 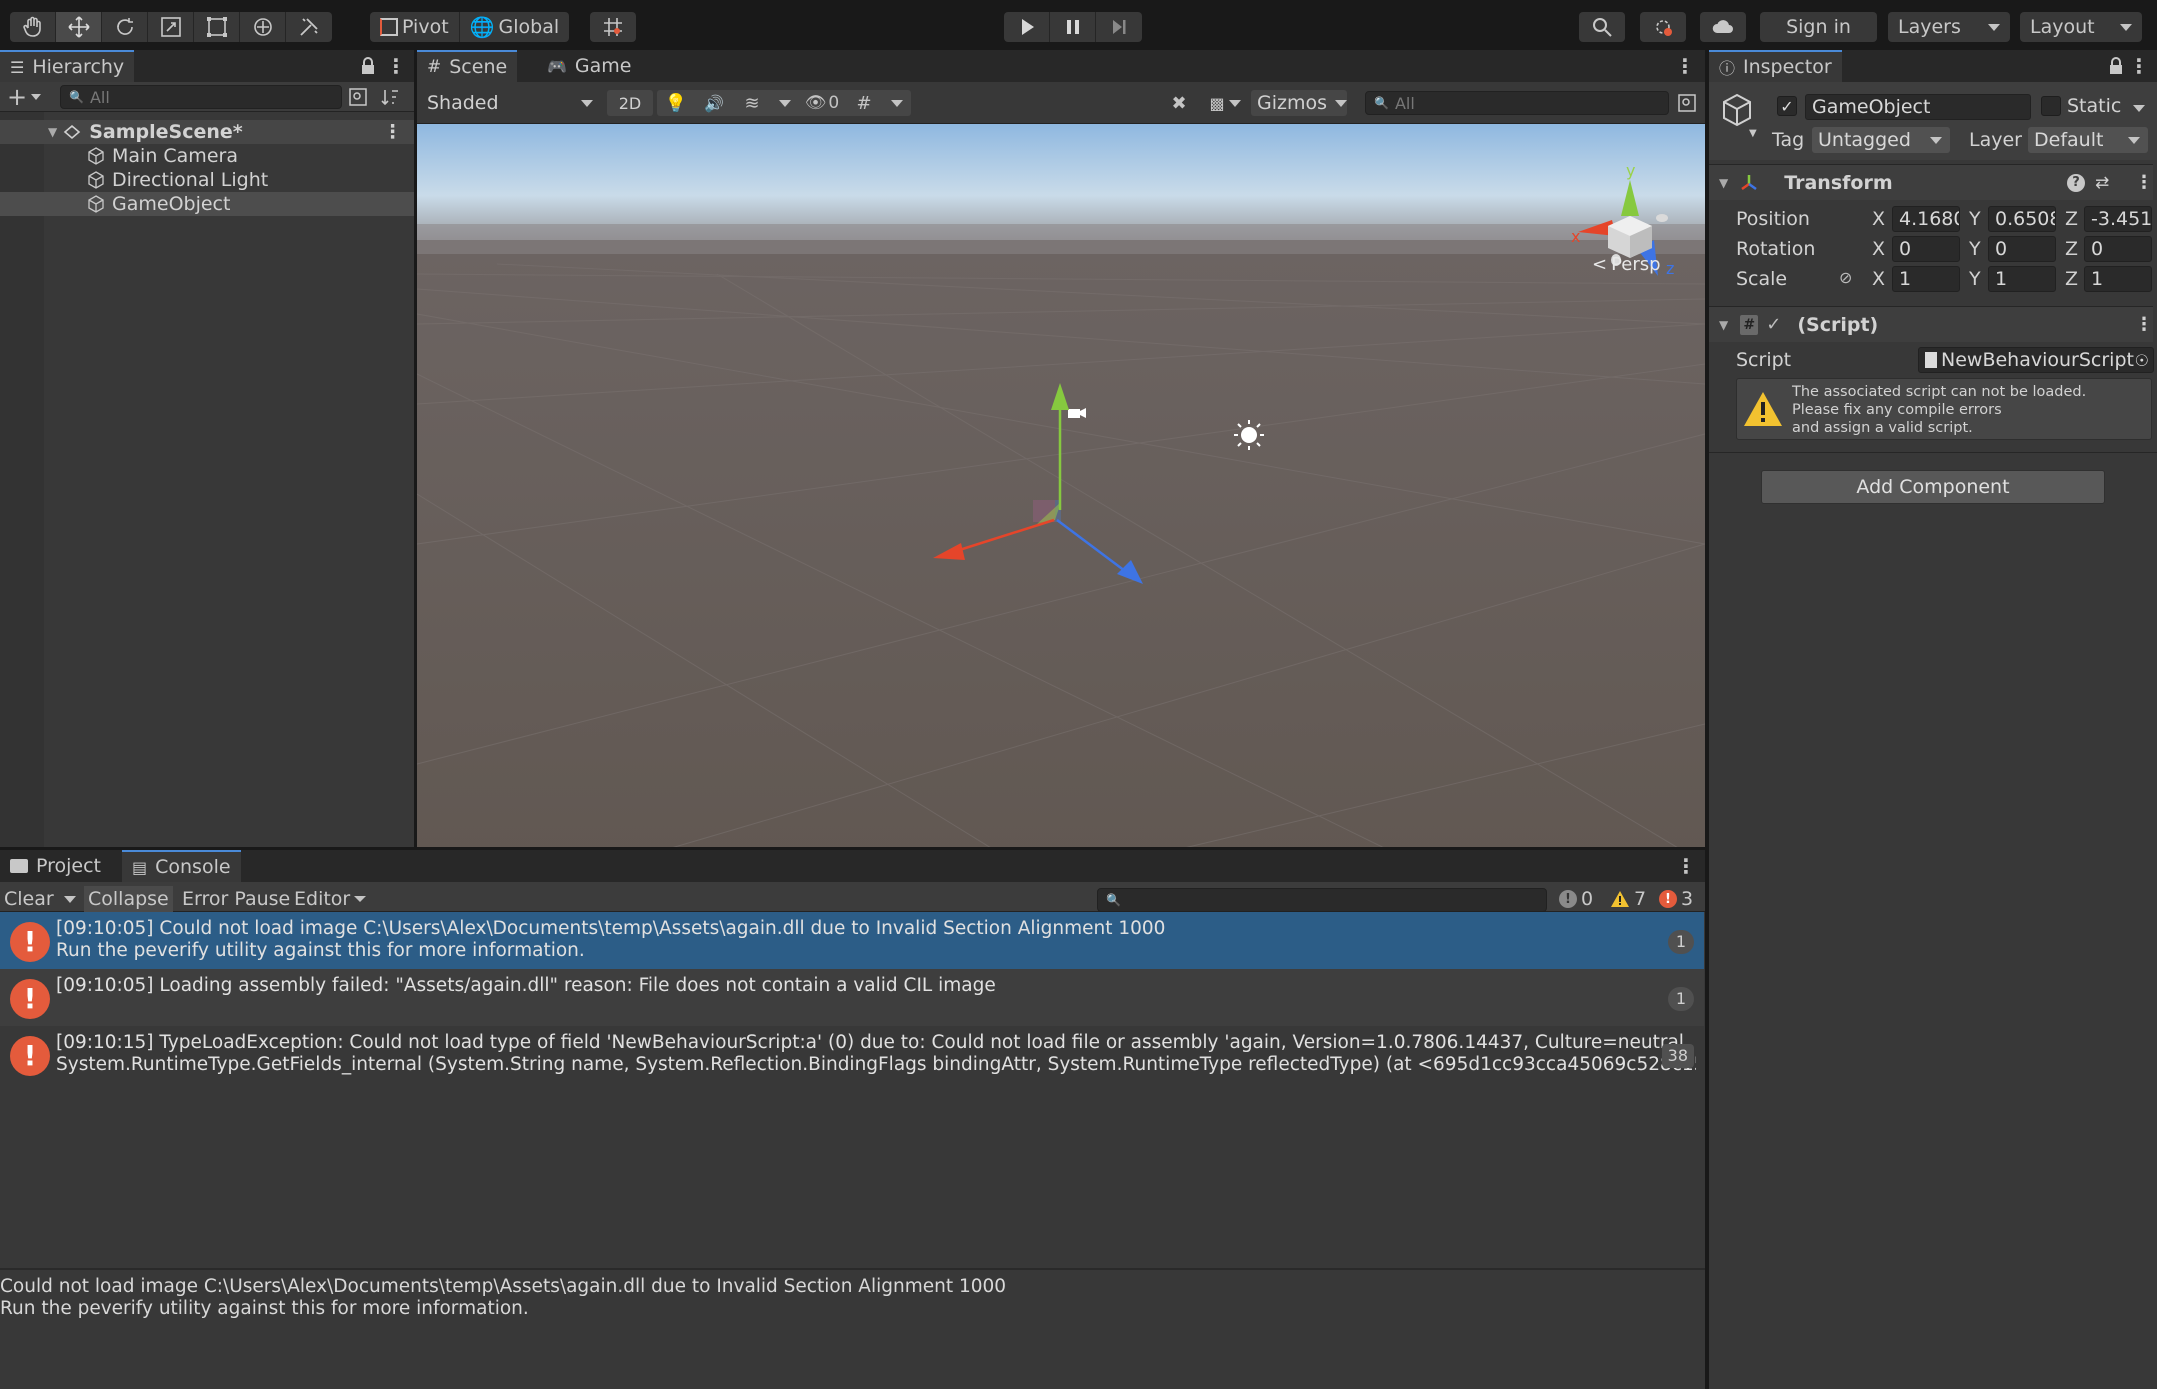 What do you see at coordinates (752, 103) in the screenshot?
I see `effects-toggle: ≋` at bounding box center [752, 103].